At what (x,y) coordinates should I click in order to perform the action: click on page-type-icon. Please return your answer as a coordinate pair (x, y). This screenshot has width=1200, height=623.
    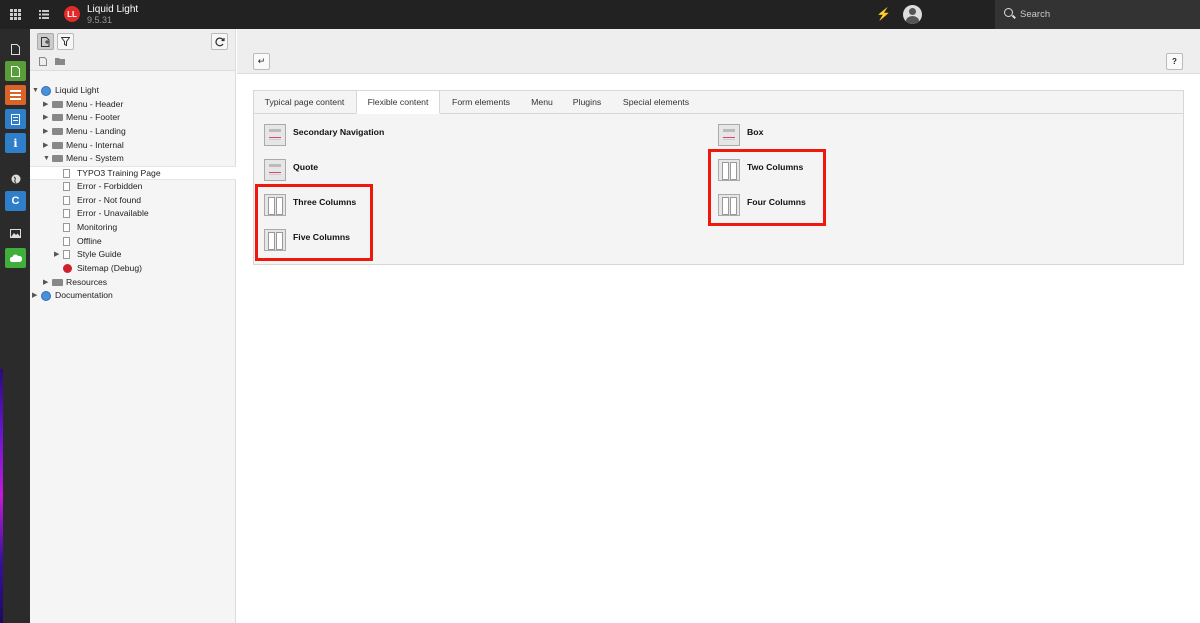
    Looking at the image, I should click on (43, 62).